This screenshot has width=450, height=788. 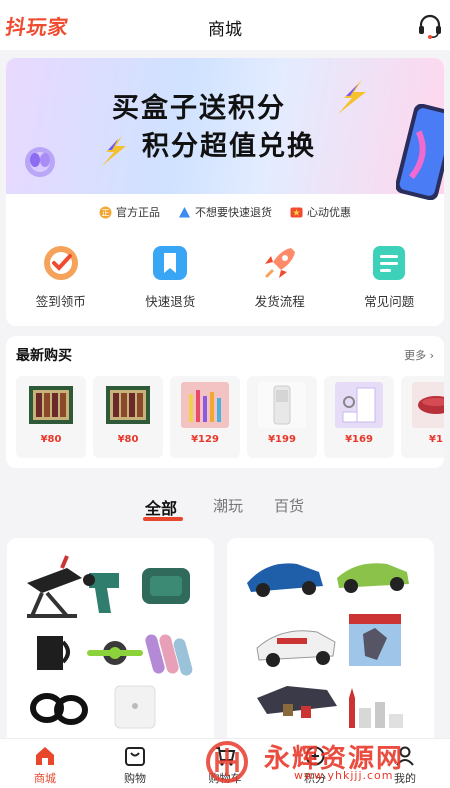 I want to click on headset-icon, so click(x=430, y=26).